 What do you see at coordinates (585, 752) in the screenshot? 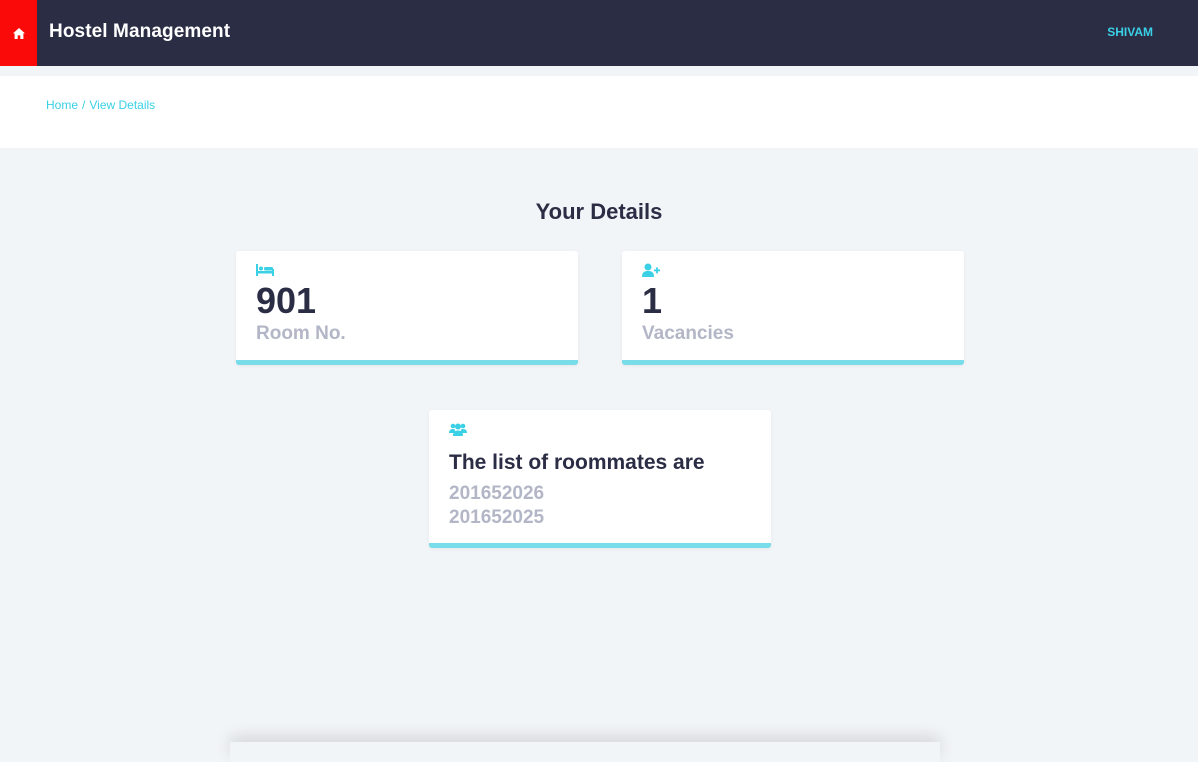
I see `bottom-panel-edge` at bounding box center [585, 752].